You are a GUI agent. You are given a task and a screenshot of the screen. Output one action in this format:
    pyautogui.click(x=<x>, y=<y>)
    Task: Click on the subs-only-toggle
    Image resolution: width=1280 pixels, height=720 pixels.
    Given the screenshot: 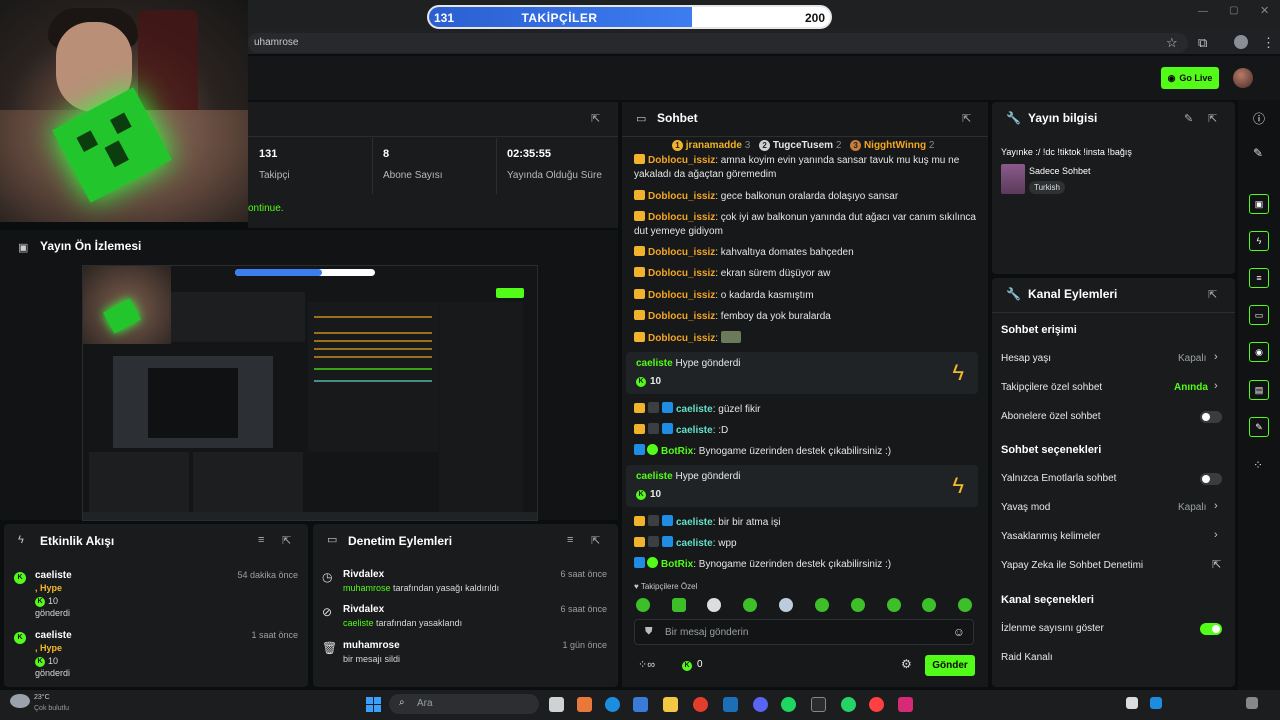 What is the action you would take?
    pyautogui.click(x=1211, y=417)
    